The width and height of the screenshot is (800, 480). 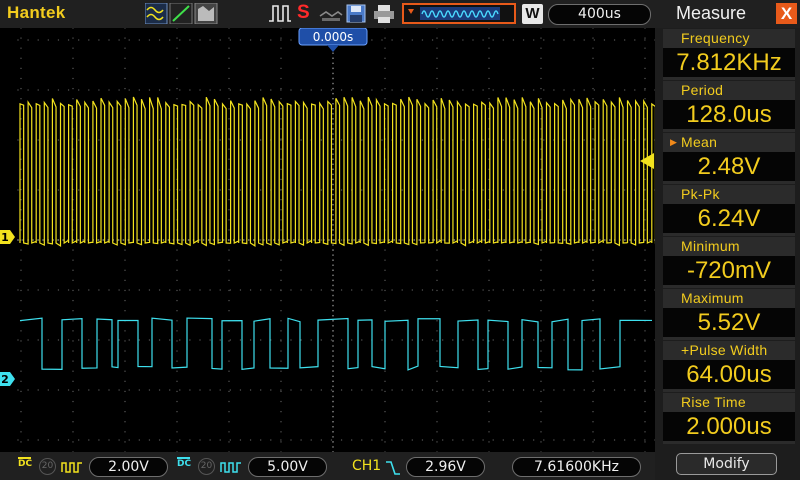 What do you see at coordinates (729, 210) in the screenshot?
I see `measure-pk-pk: Pk-Pk 6.24V` at bounding box center [729, 210].